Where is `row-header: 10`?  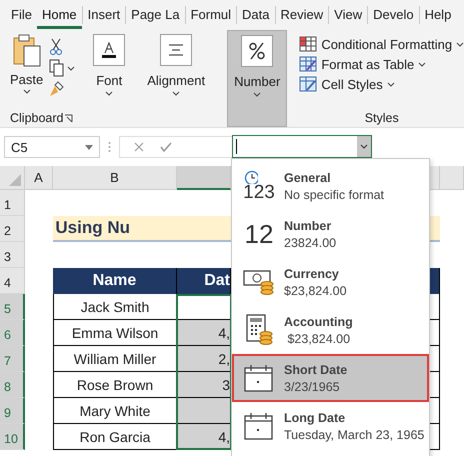 row-header: 10 is located at coordinates (12, 437).